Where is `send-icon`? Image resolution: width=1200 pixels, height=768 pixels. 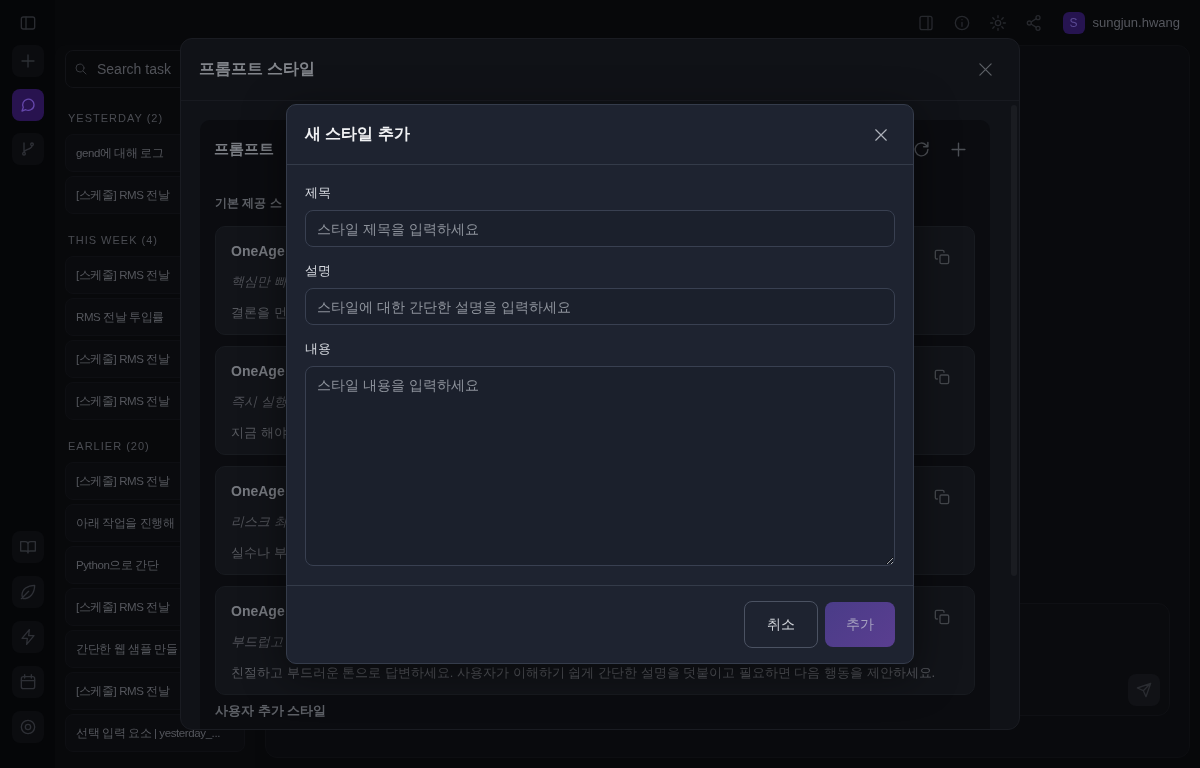 send-icon is located at coordinates (1144, 690).